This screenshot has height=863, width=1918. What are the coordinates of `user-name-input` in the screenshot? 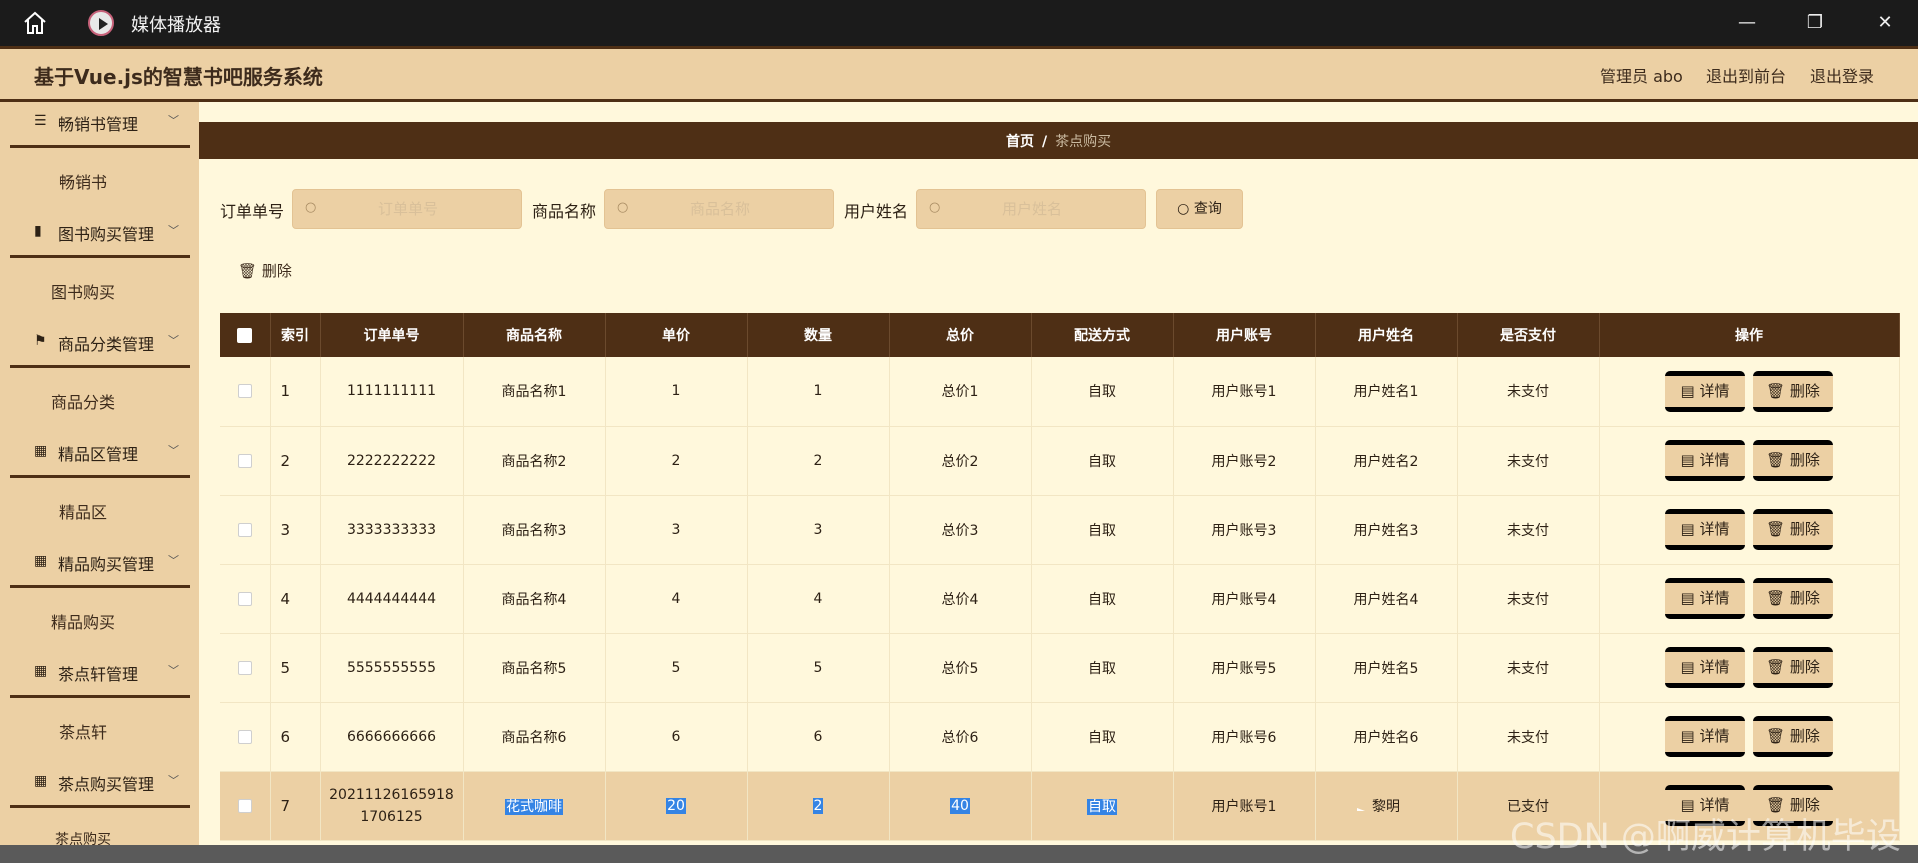 It's located at (1032, 209).